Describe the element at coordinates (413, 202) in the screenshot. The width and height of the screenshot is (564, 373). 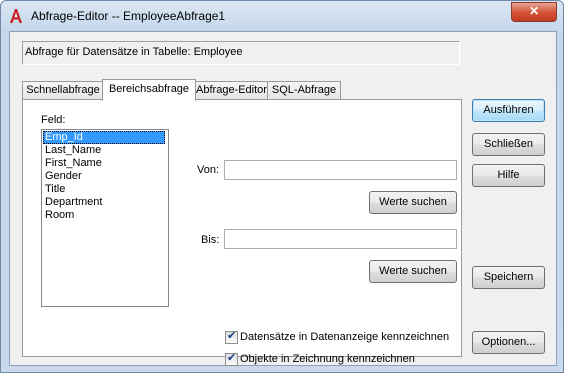
I see `find-values-from-button: Werte suchen` at that location.